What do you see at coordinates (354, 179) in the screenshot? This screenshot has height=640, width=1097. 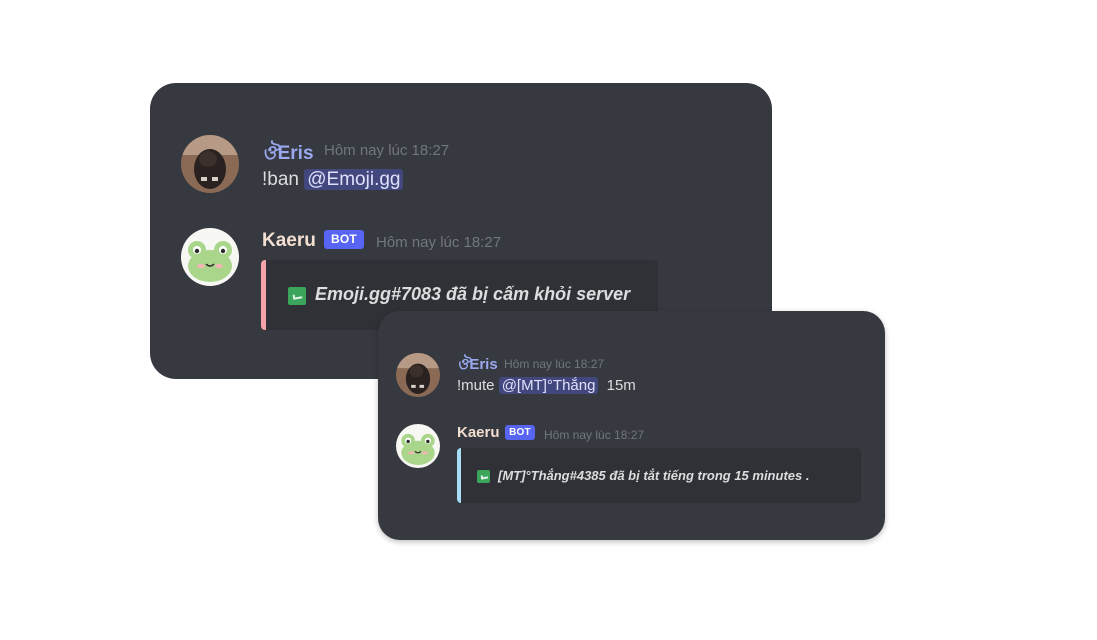 I see `user-mention: @Emoji.gg` at bounding box center [354, 179].